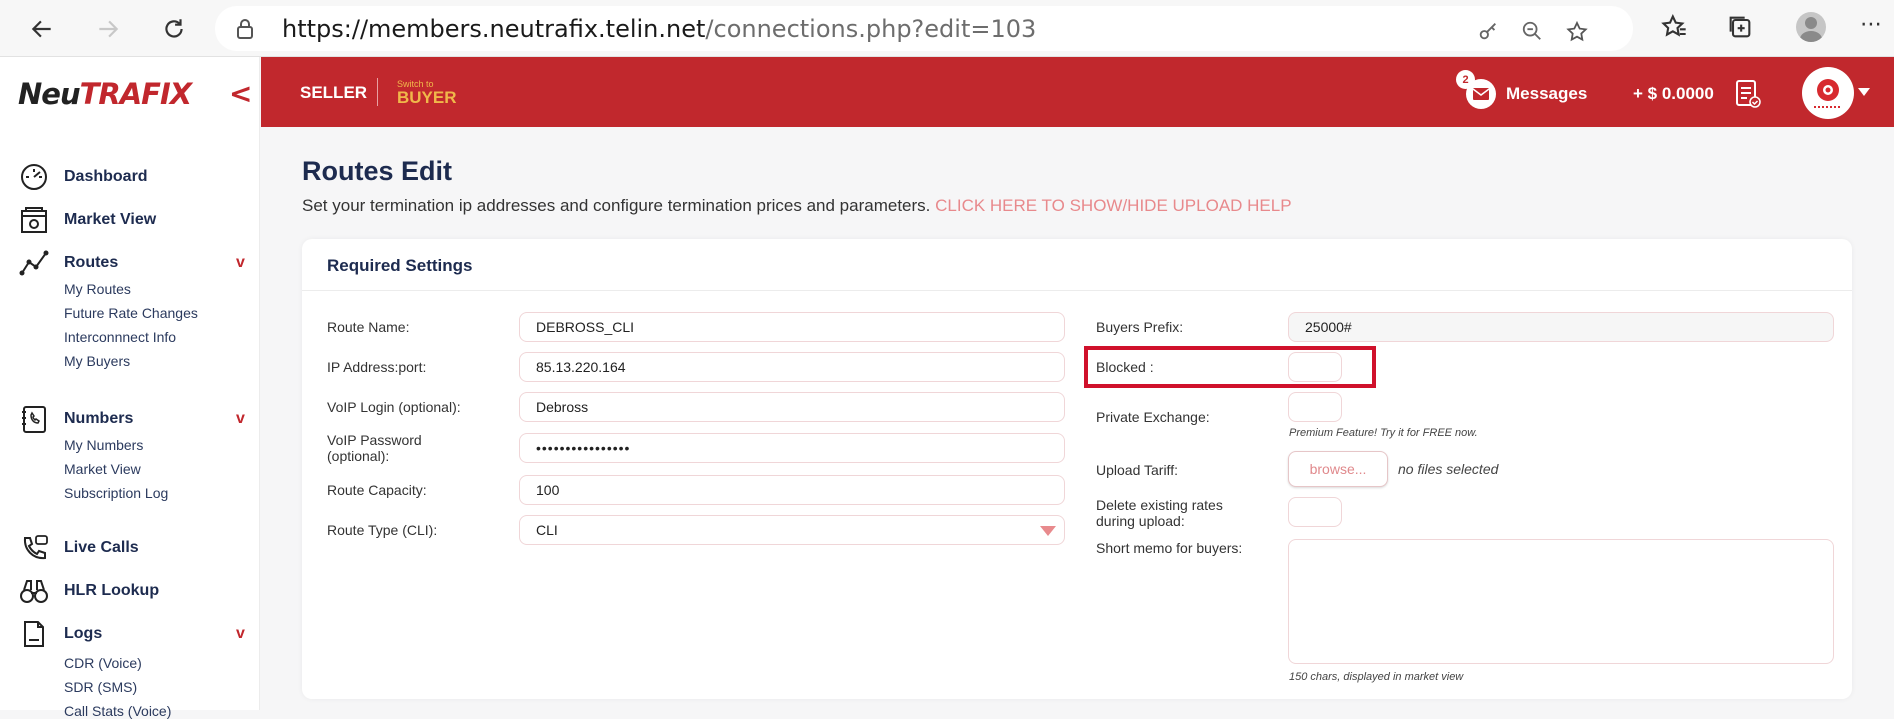 Image resolution: width=1894 pixels, height=719 pixels. I want to click on sidebar-item-market-view: Market View, so click(87, 220).